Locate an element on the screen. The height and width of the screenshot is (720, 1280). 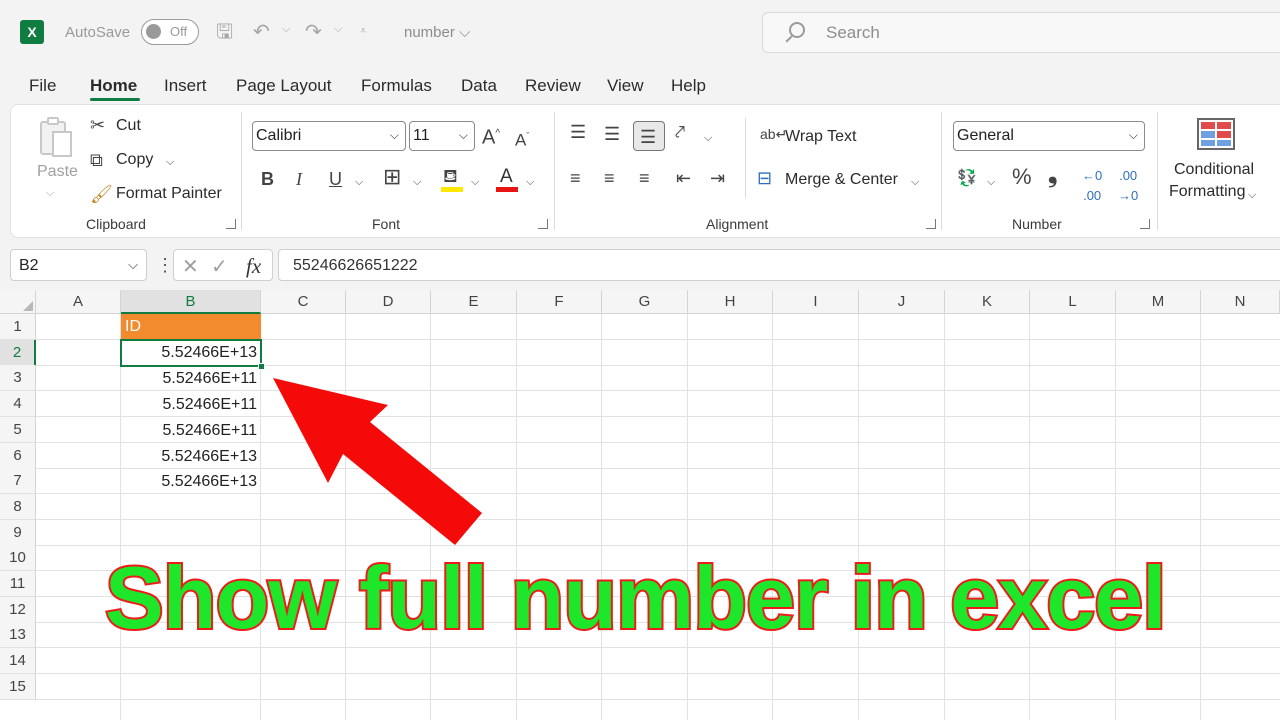
italic-button: I is located at coordinates (299, 179).